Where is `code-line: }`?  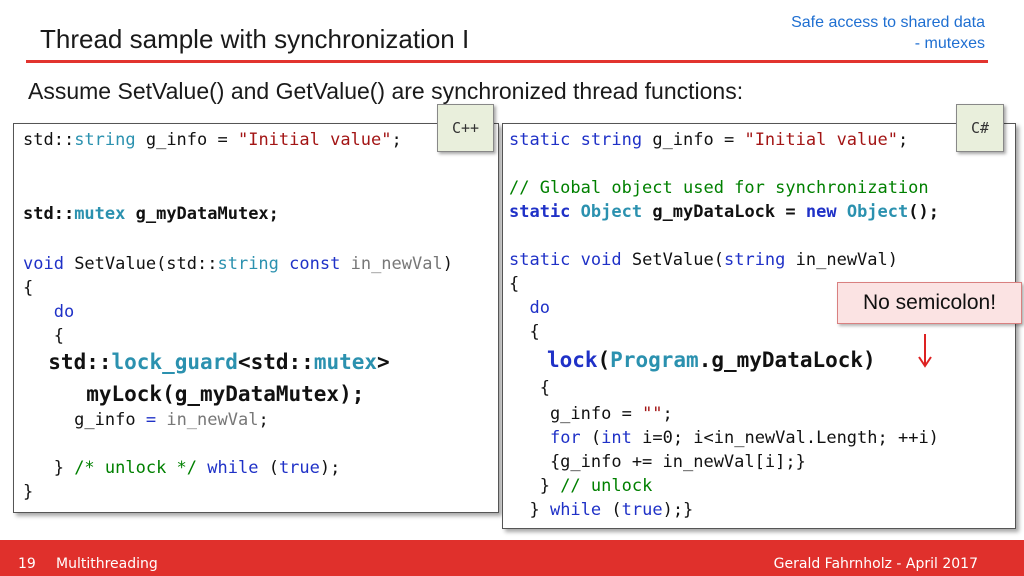
code-line: } is located at coordinates (28, 492).